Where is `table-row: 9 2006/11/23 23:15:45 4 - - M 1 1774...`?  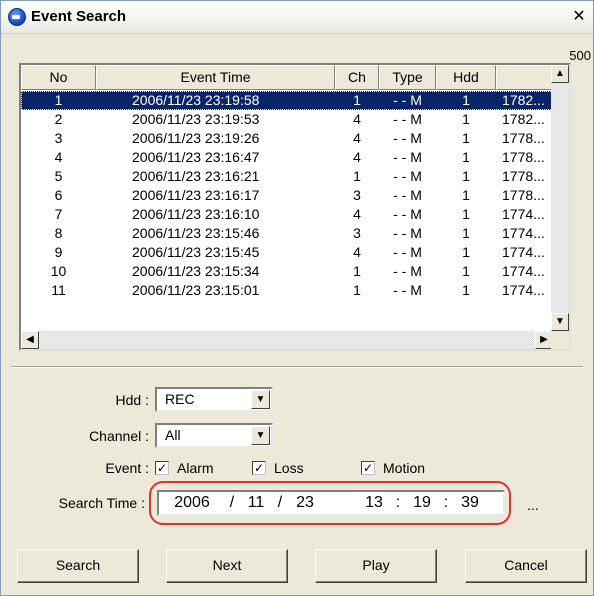 table-row: 9 2006/11/23 23:15:45 4 - - M 1 1774... is located at coordinates (287, 252).